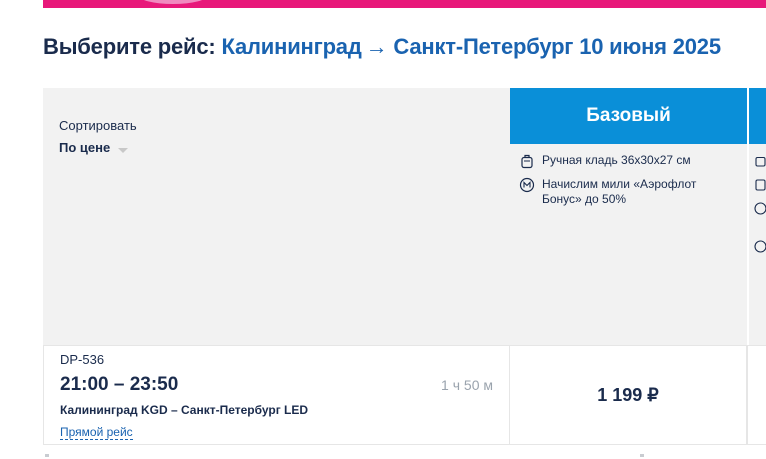  Describe the element at coordinates (98, 125) in the screenshot. I see `sort-label: Сортировать` at that location.